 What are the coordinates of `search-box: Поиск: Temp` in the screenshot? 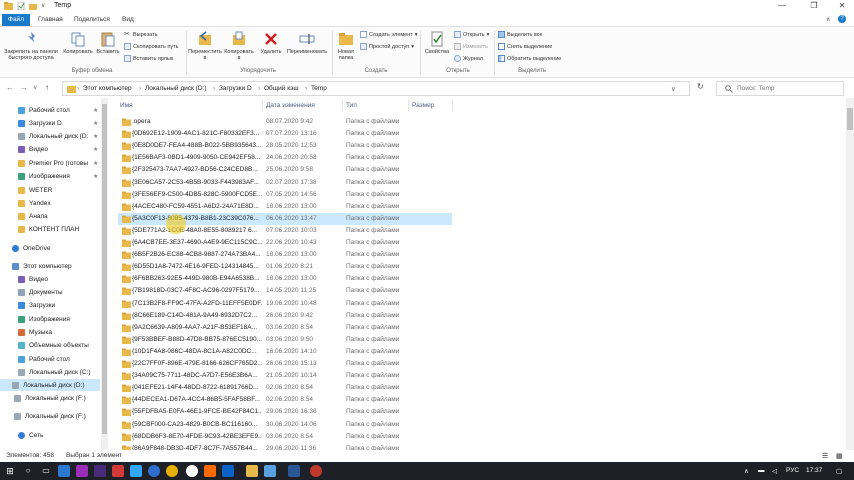 It's located at (780, 88).